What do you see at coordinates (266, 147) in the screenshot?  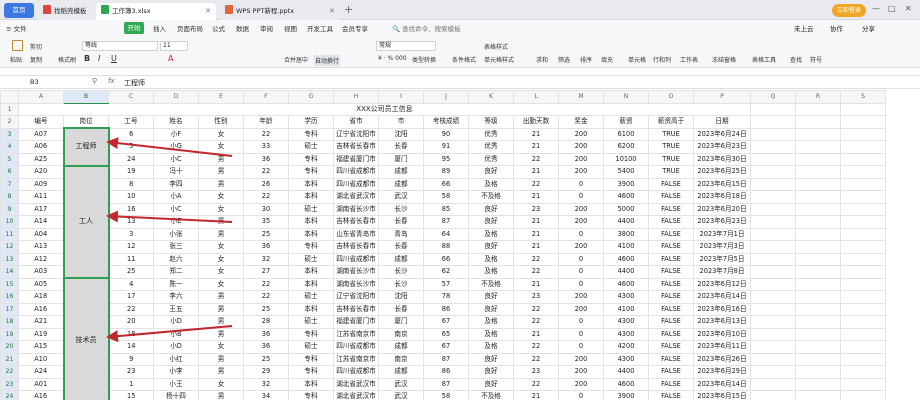 I see `data-cell: 33` at bounding box center [266, 147].